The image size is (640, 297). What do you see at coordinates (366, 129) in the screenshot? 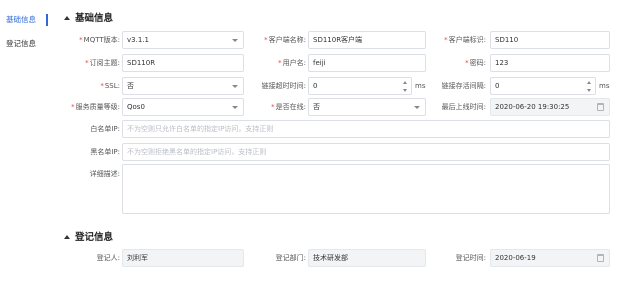
I see `whitelist-input: 不为空则只允许白名单的指定IP访问，支持正则` at bounding box center [366, 129].